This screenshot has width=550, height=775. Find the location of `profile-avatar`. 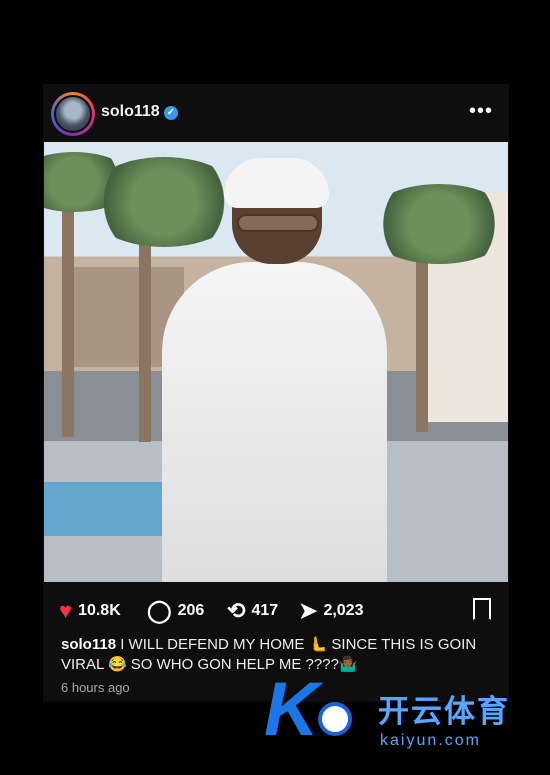

profile-avatar is located at coordinates (73, 114).